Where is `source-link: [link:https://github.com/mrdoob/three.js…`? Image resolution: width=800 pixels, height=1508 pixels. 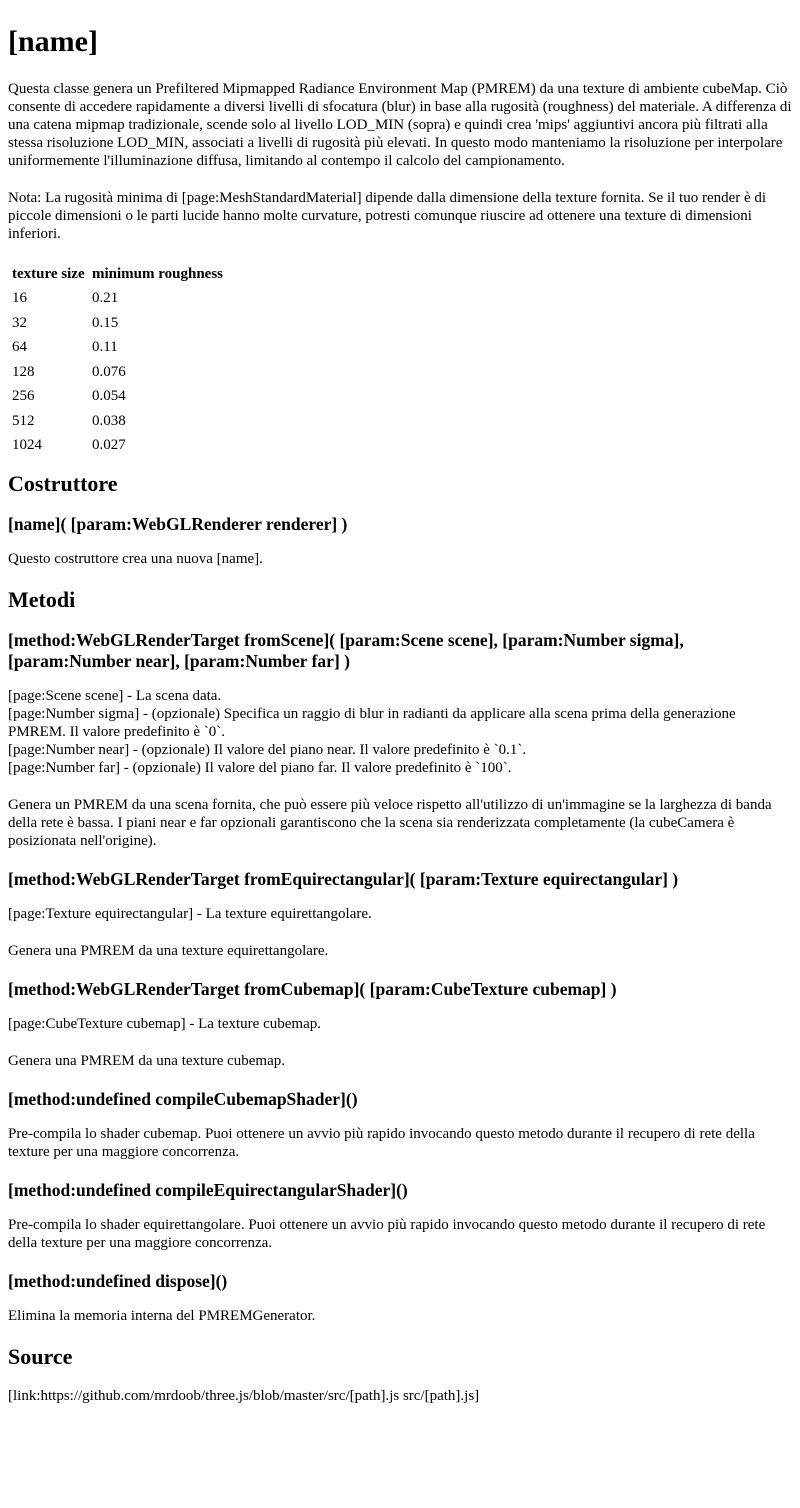
source-link: [link:https://github.com/mrdoob/three.js… is located at coordinates (244, 1395).